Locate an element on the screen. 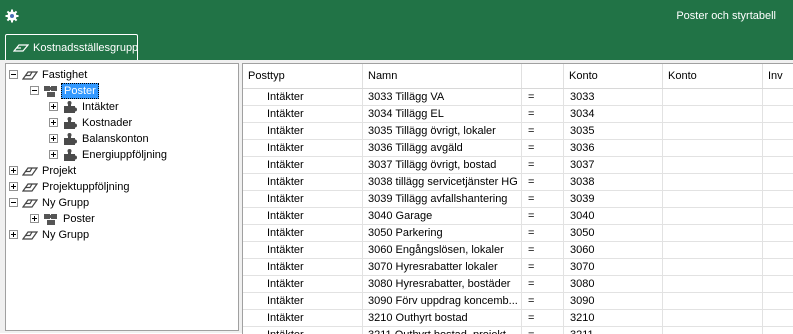 This screenshot has height=334, width=793. cell-konto: 3039 is located at coordinates (613, 199).